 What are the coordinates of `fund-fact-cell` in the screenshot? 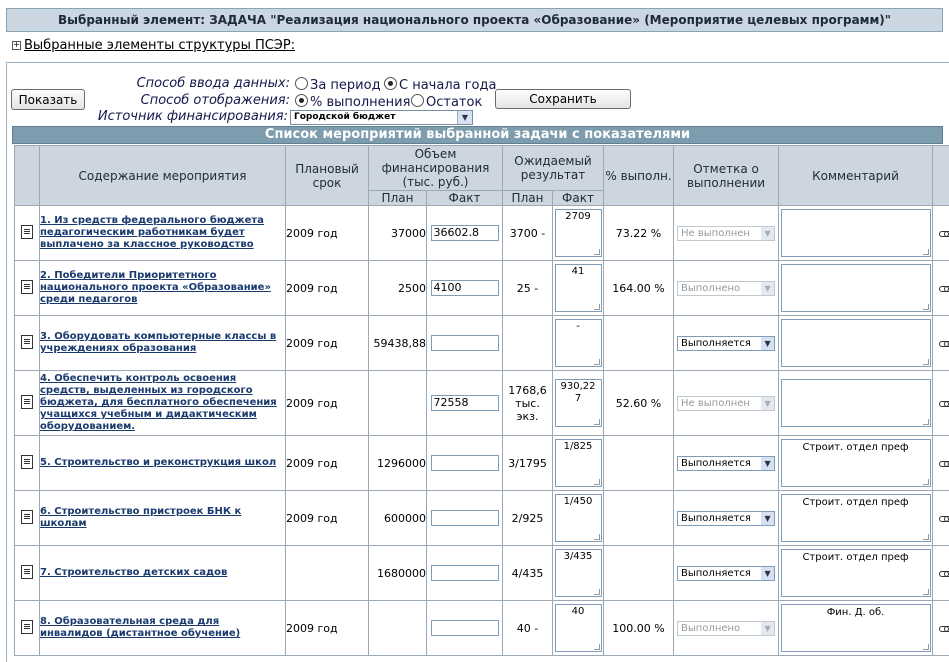 It's located at (464, 628).